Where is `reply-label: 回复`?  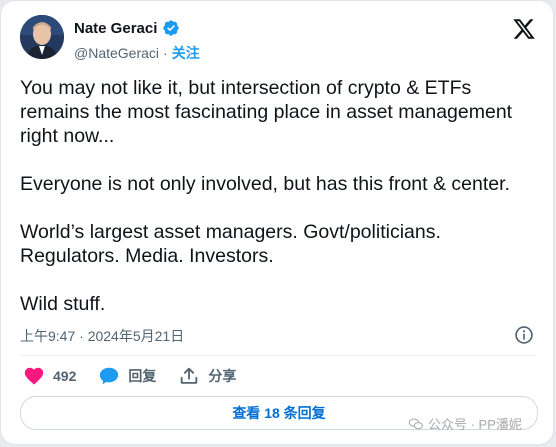
reply-label: 回复 is located at coordinates (142, 376).